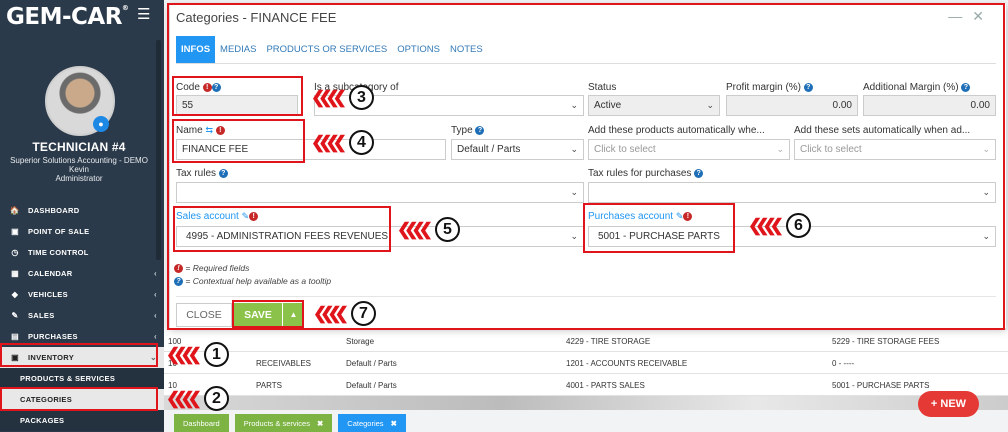 The image size is (1008, 432). What do you see at coordinates (605, 385) in the screenshot?
I see `table-cell: 4001 - PARTS SALES` at bounding box center [605, 385].